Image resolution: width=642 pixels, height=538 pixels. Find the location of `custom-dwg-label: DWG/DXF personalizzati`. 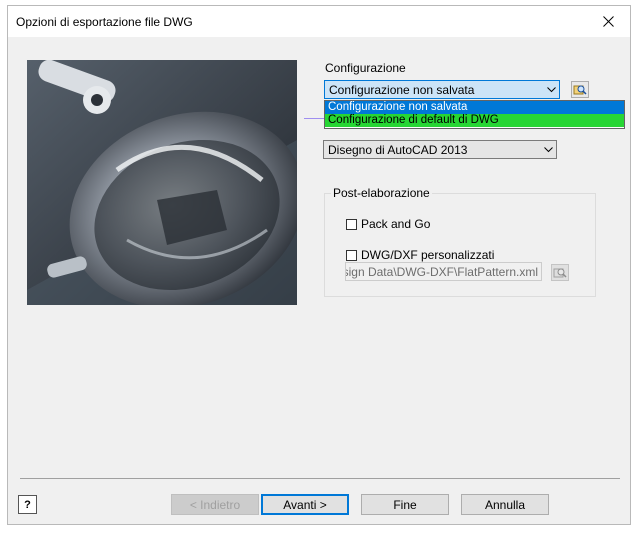

custom-dwg-label: DWG/DXF personalizzati is located at coordinates (428, 255).